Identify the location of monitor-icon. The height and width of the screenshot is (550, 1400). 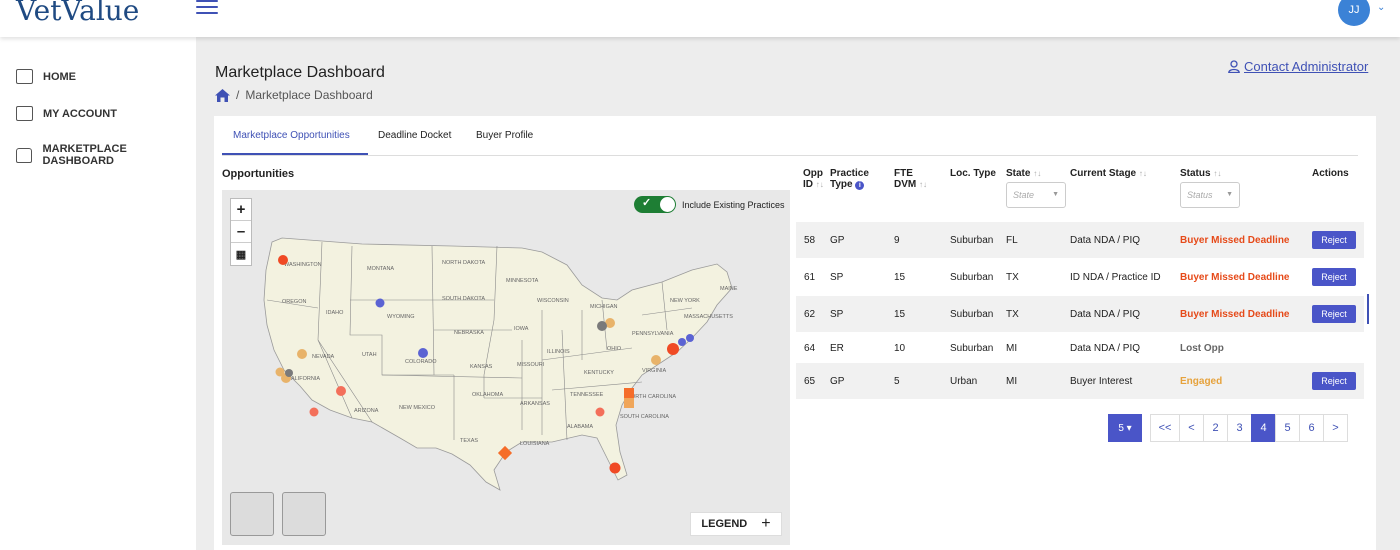
(24, 76).